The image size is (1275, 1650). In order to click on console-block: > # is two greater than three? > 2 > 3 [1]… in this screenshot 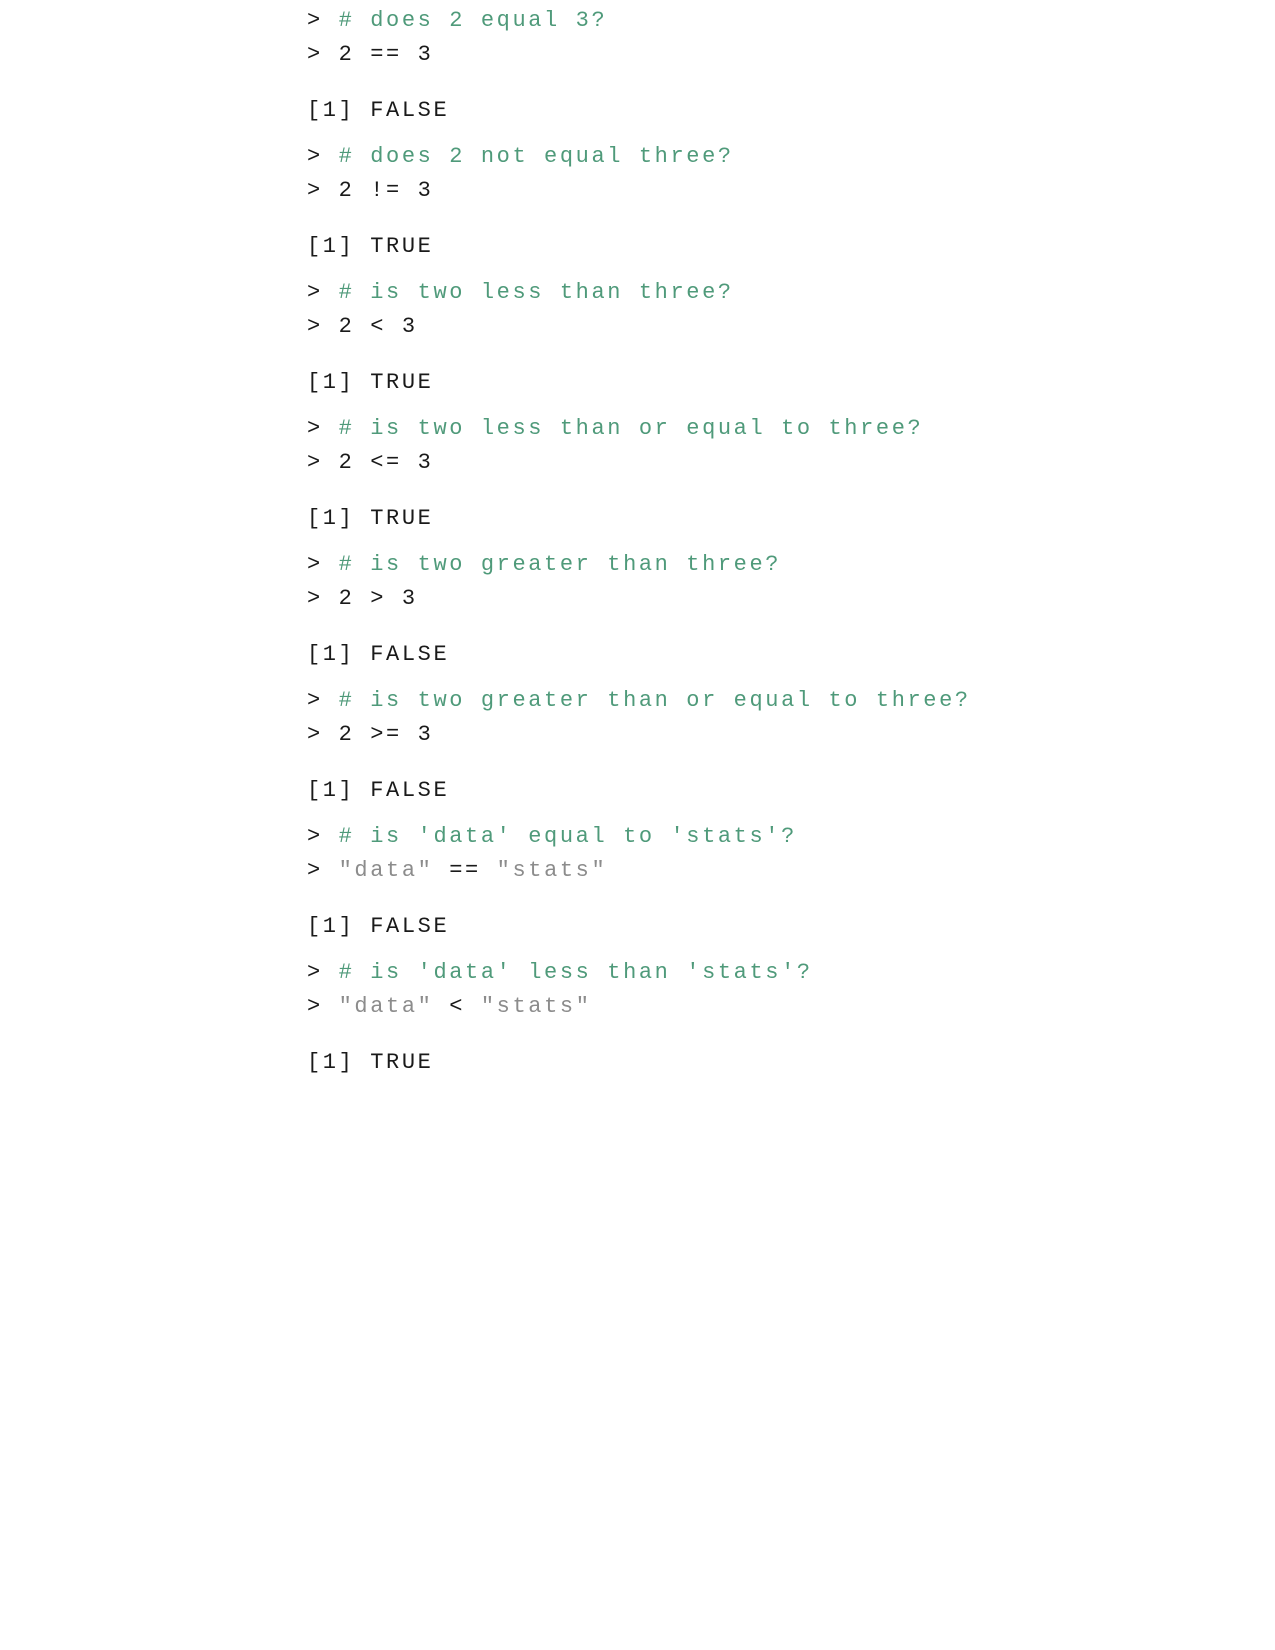, I will do `click(757, 610)`.